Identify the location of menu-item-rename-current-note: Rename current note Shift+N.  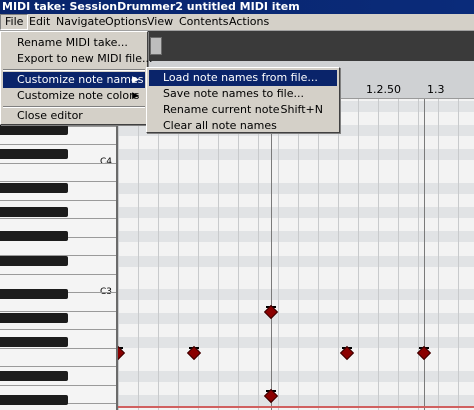
(243, 110).